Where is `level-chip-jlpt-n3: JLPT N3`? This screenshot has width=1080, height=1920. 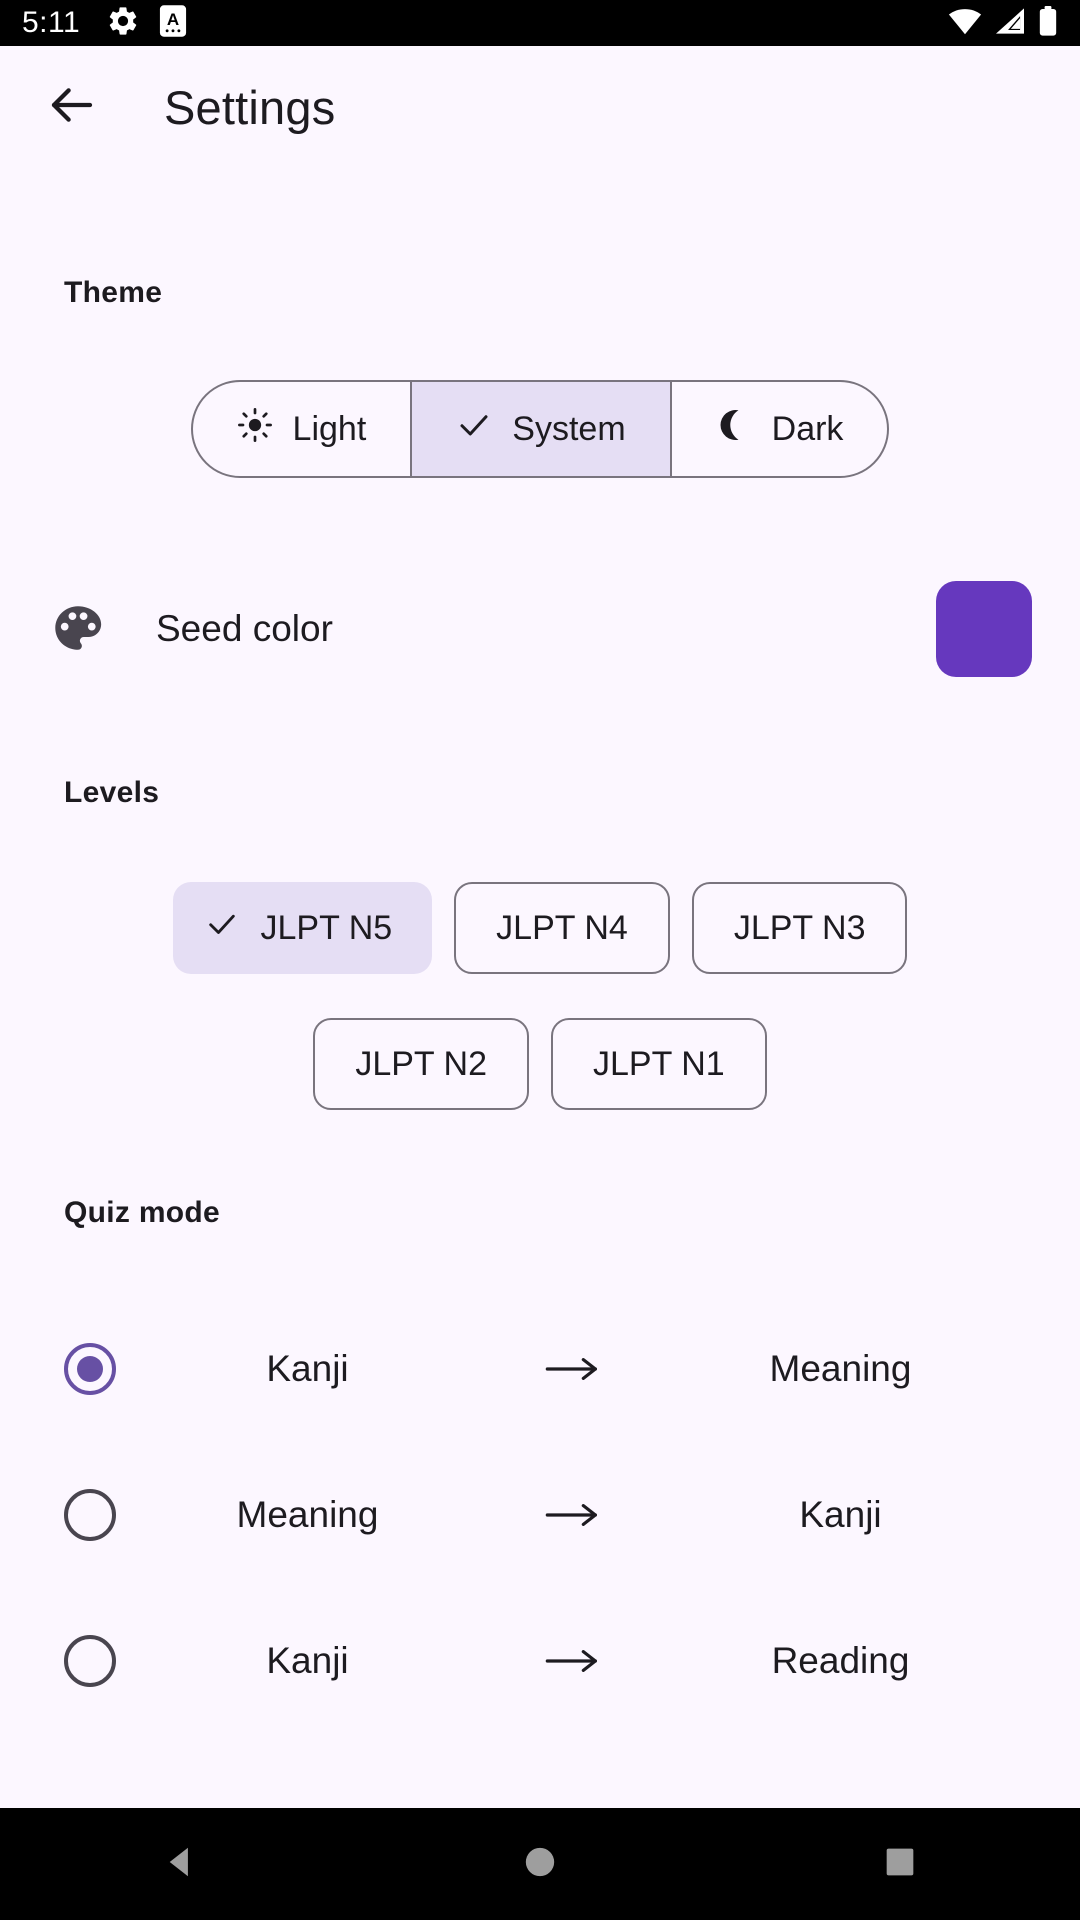 level-chip-jlpt-n3: JLPT N3 is located at coordinates (799, 928).